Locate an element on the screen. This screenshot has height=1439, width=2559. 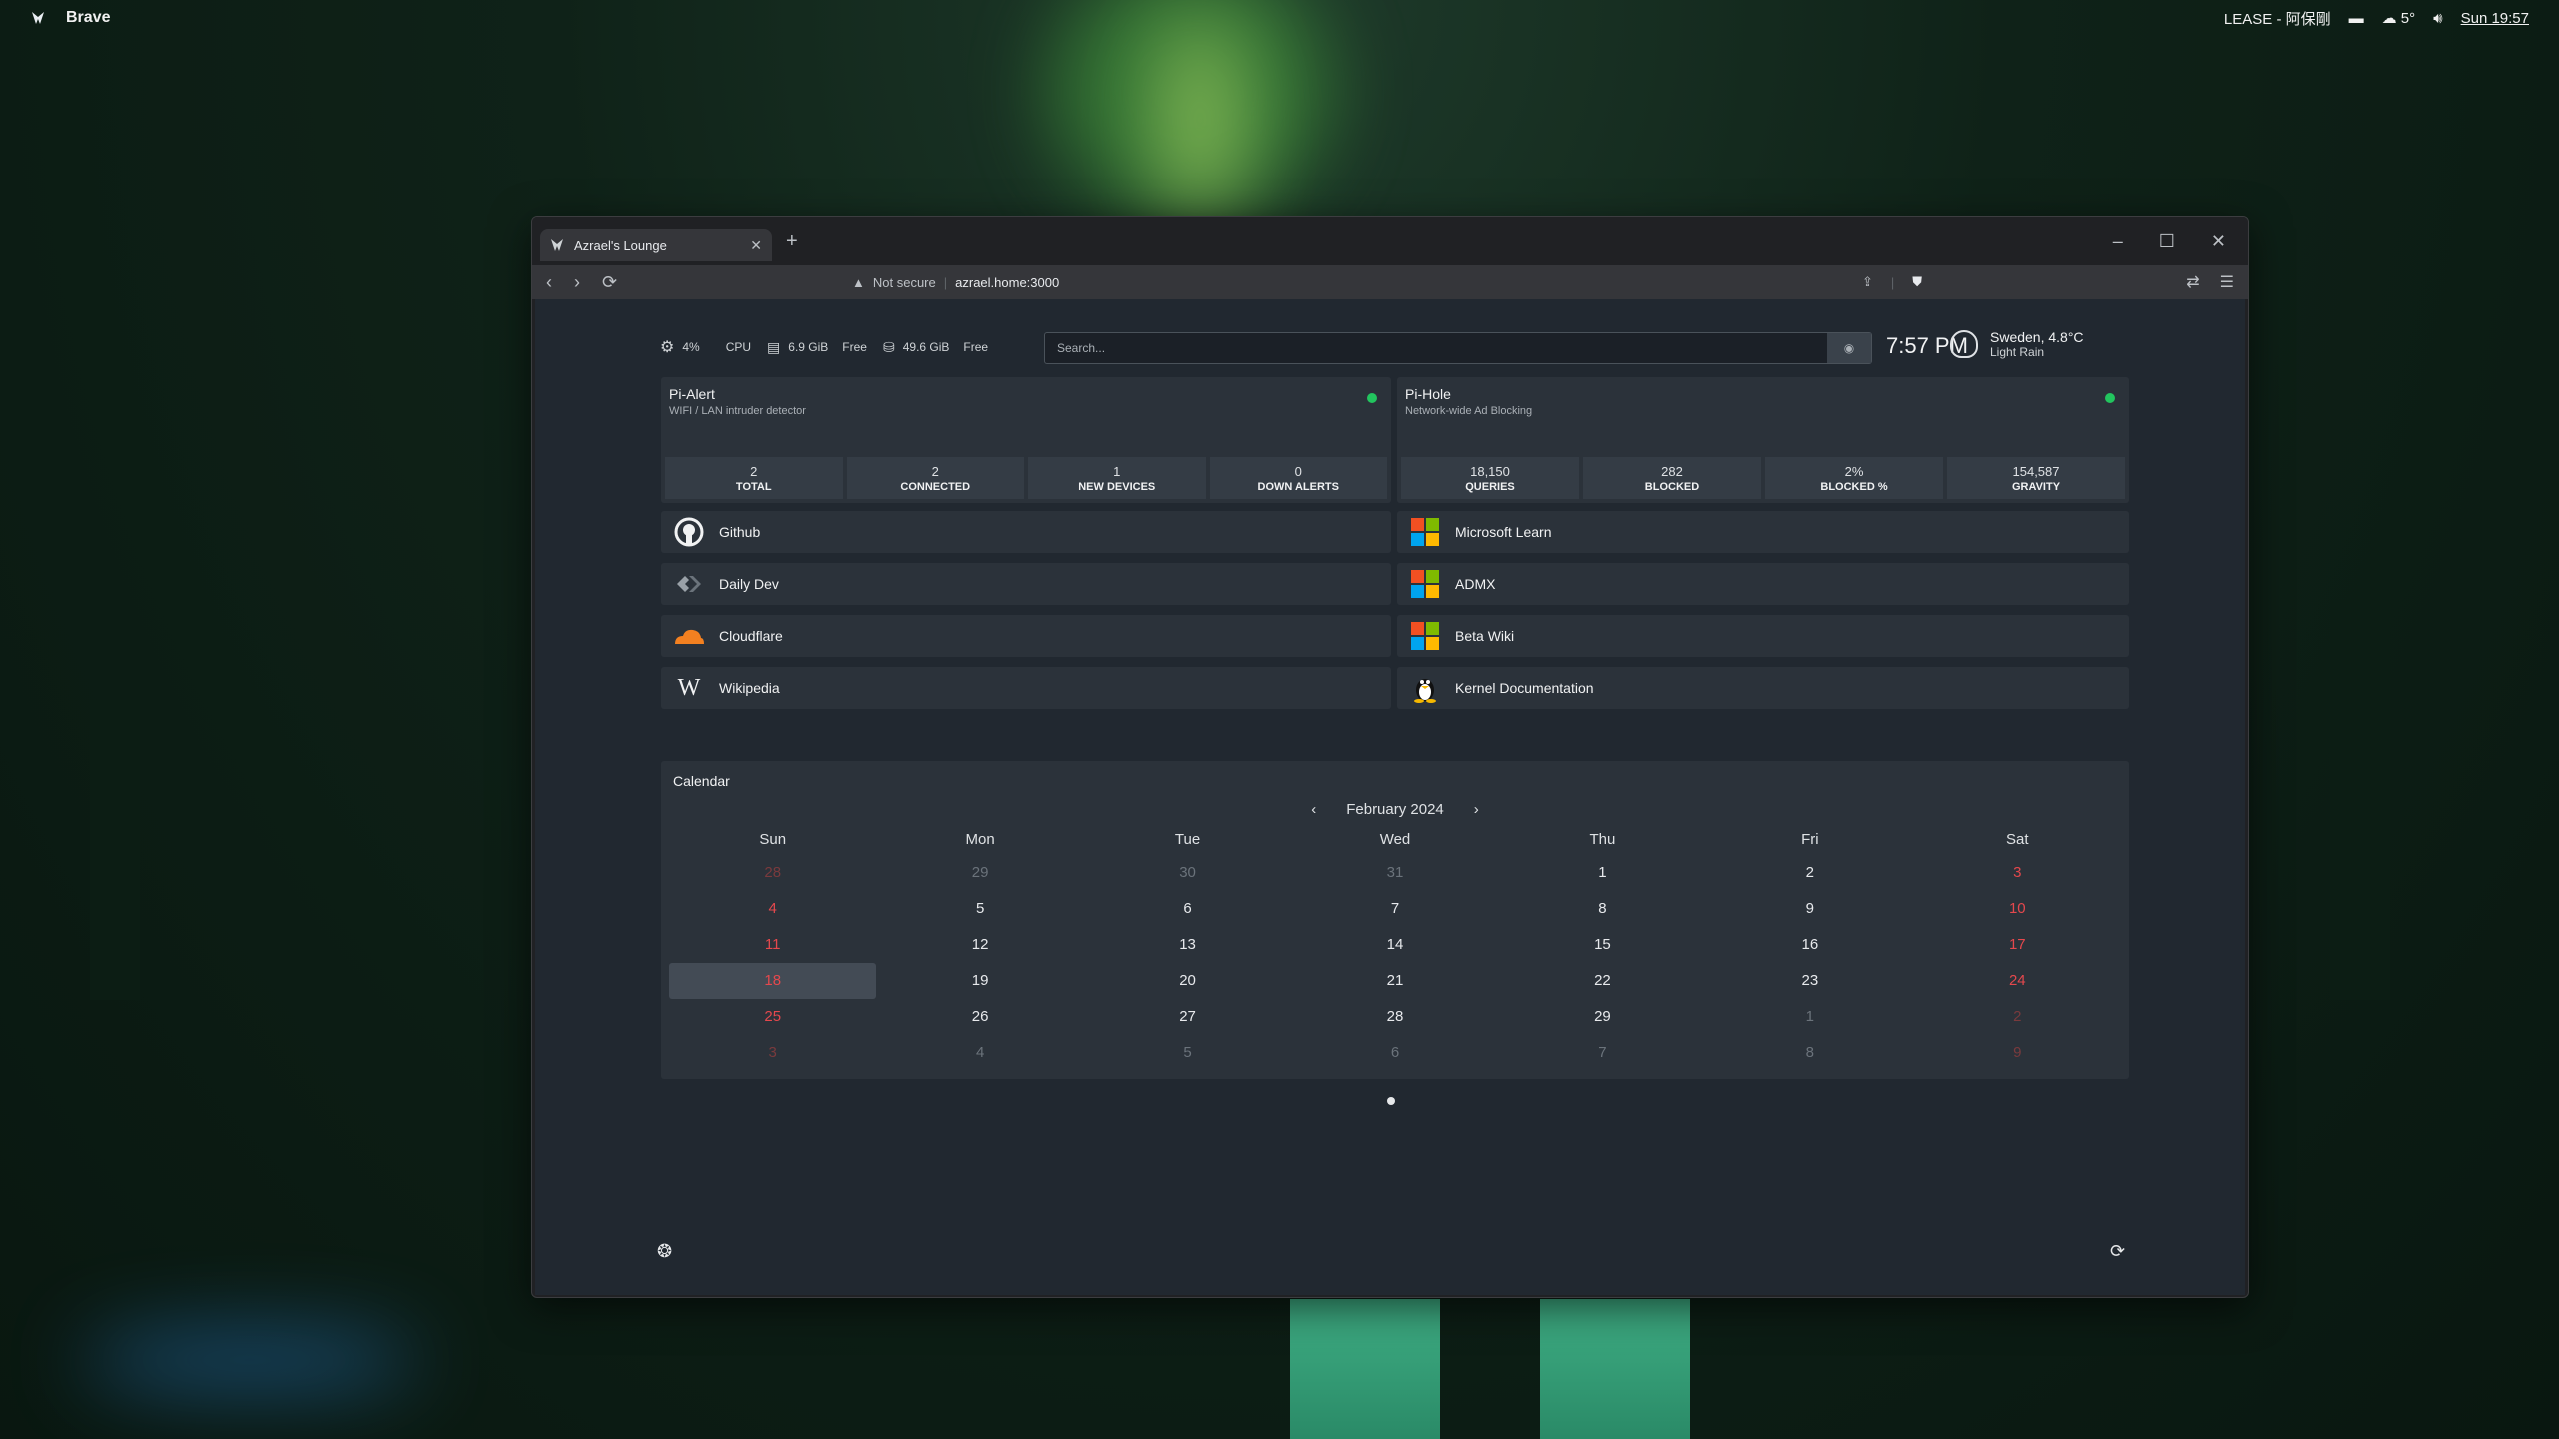
metric-queries: 18,150 QUERIES is located at coordinates (1490, 478).